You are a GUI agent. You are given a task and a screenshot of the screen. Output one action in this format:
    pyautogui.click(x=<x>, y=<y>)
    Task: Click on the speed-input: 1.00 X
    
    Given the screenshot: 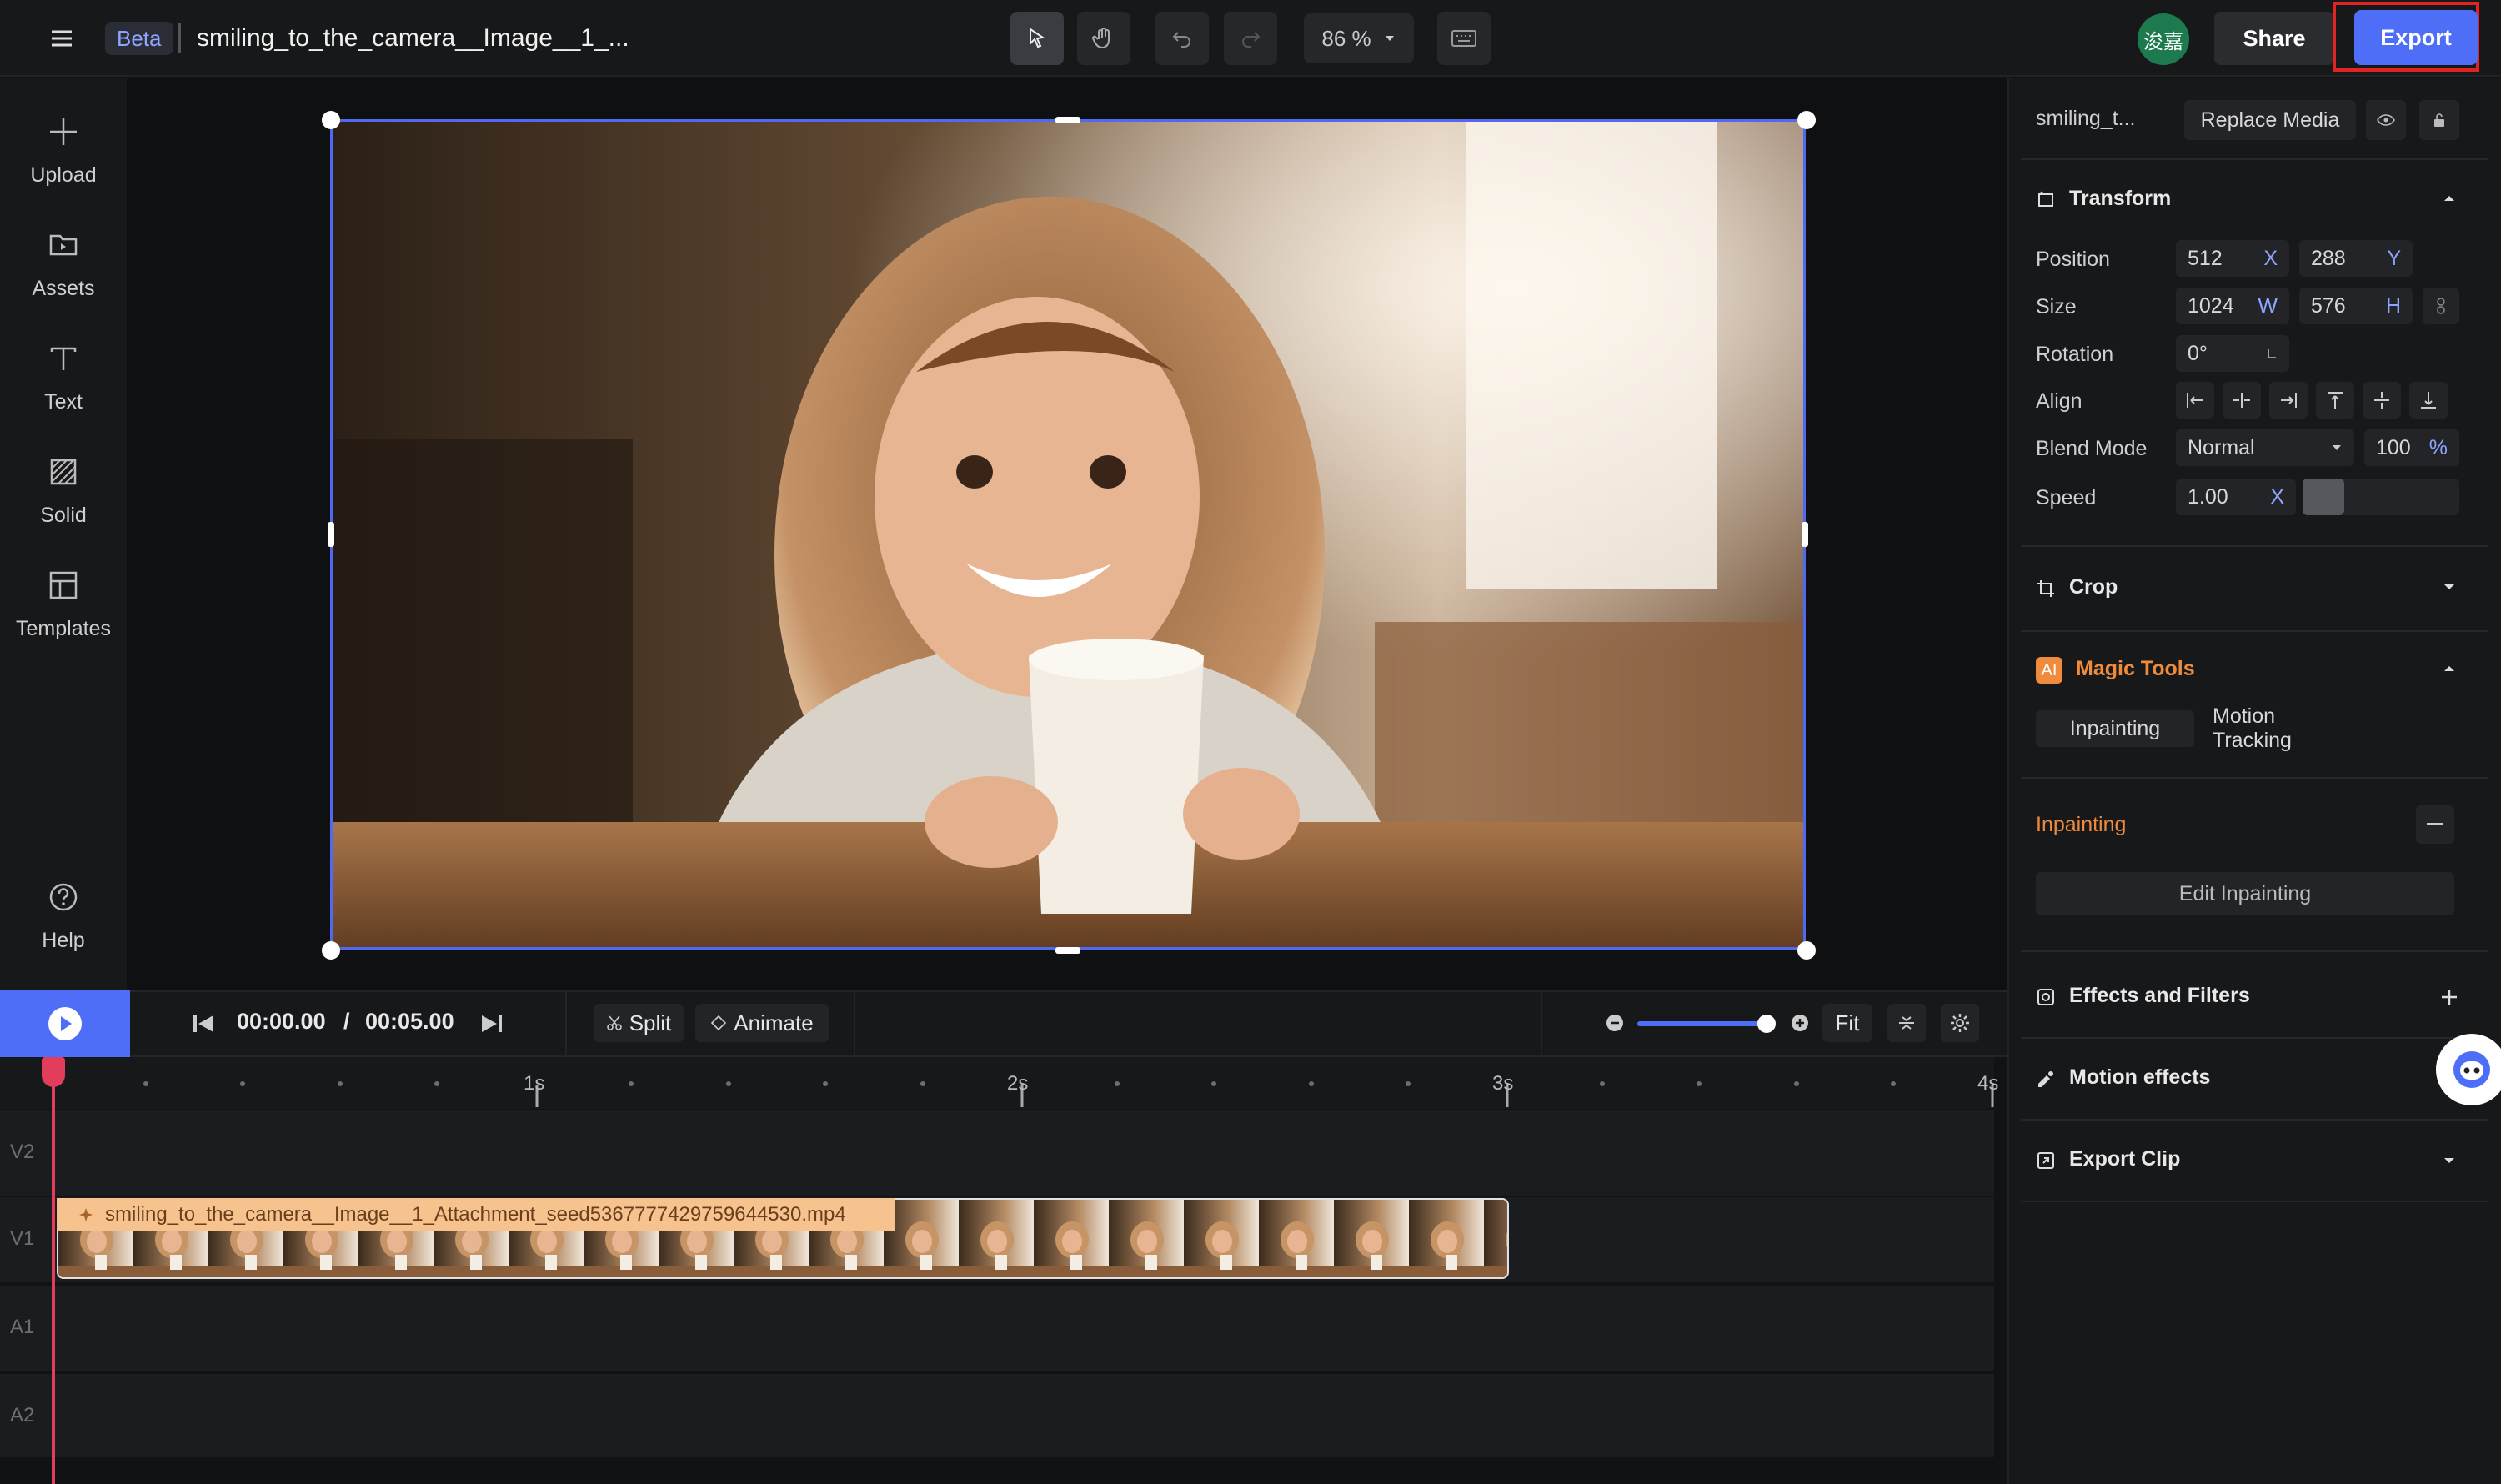 What is the action you would take?
    pyautogui.click(x=2236, y=497)
    